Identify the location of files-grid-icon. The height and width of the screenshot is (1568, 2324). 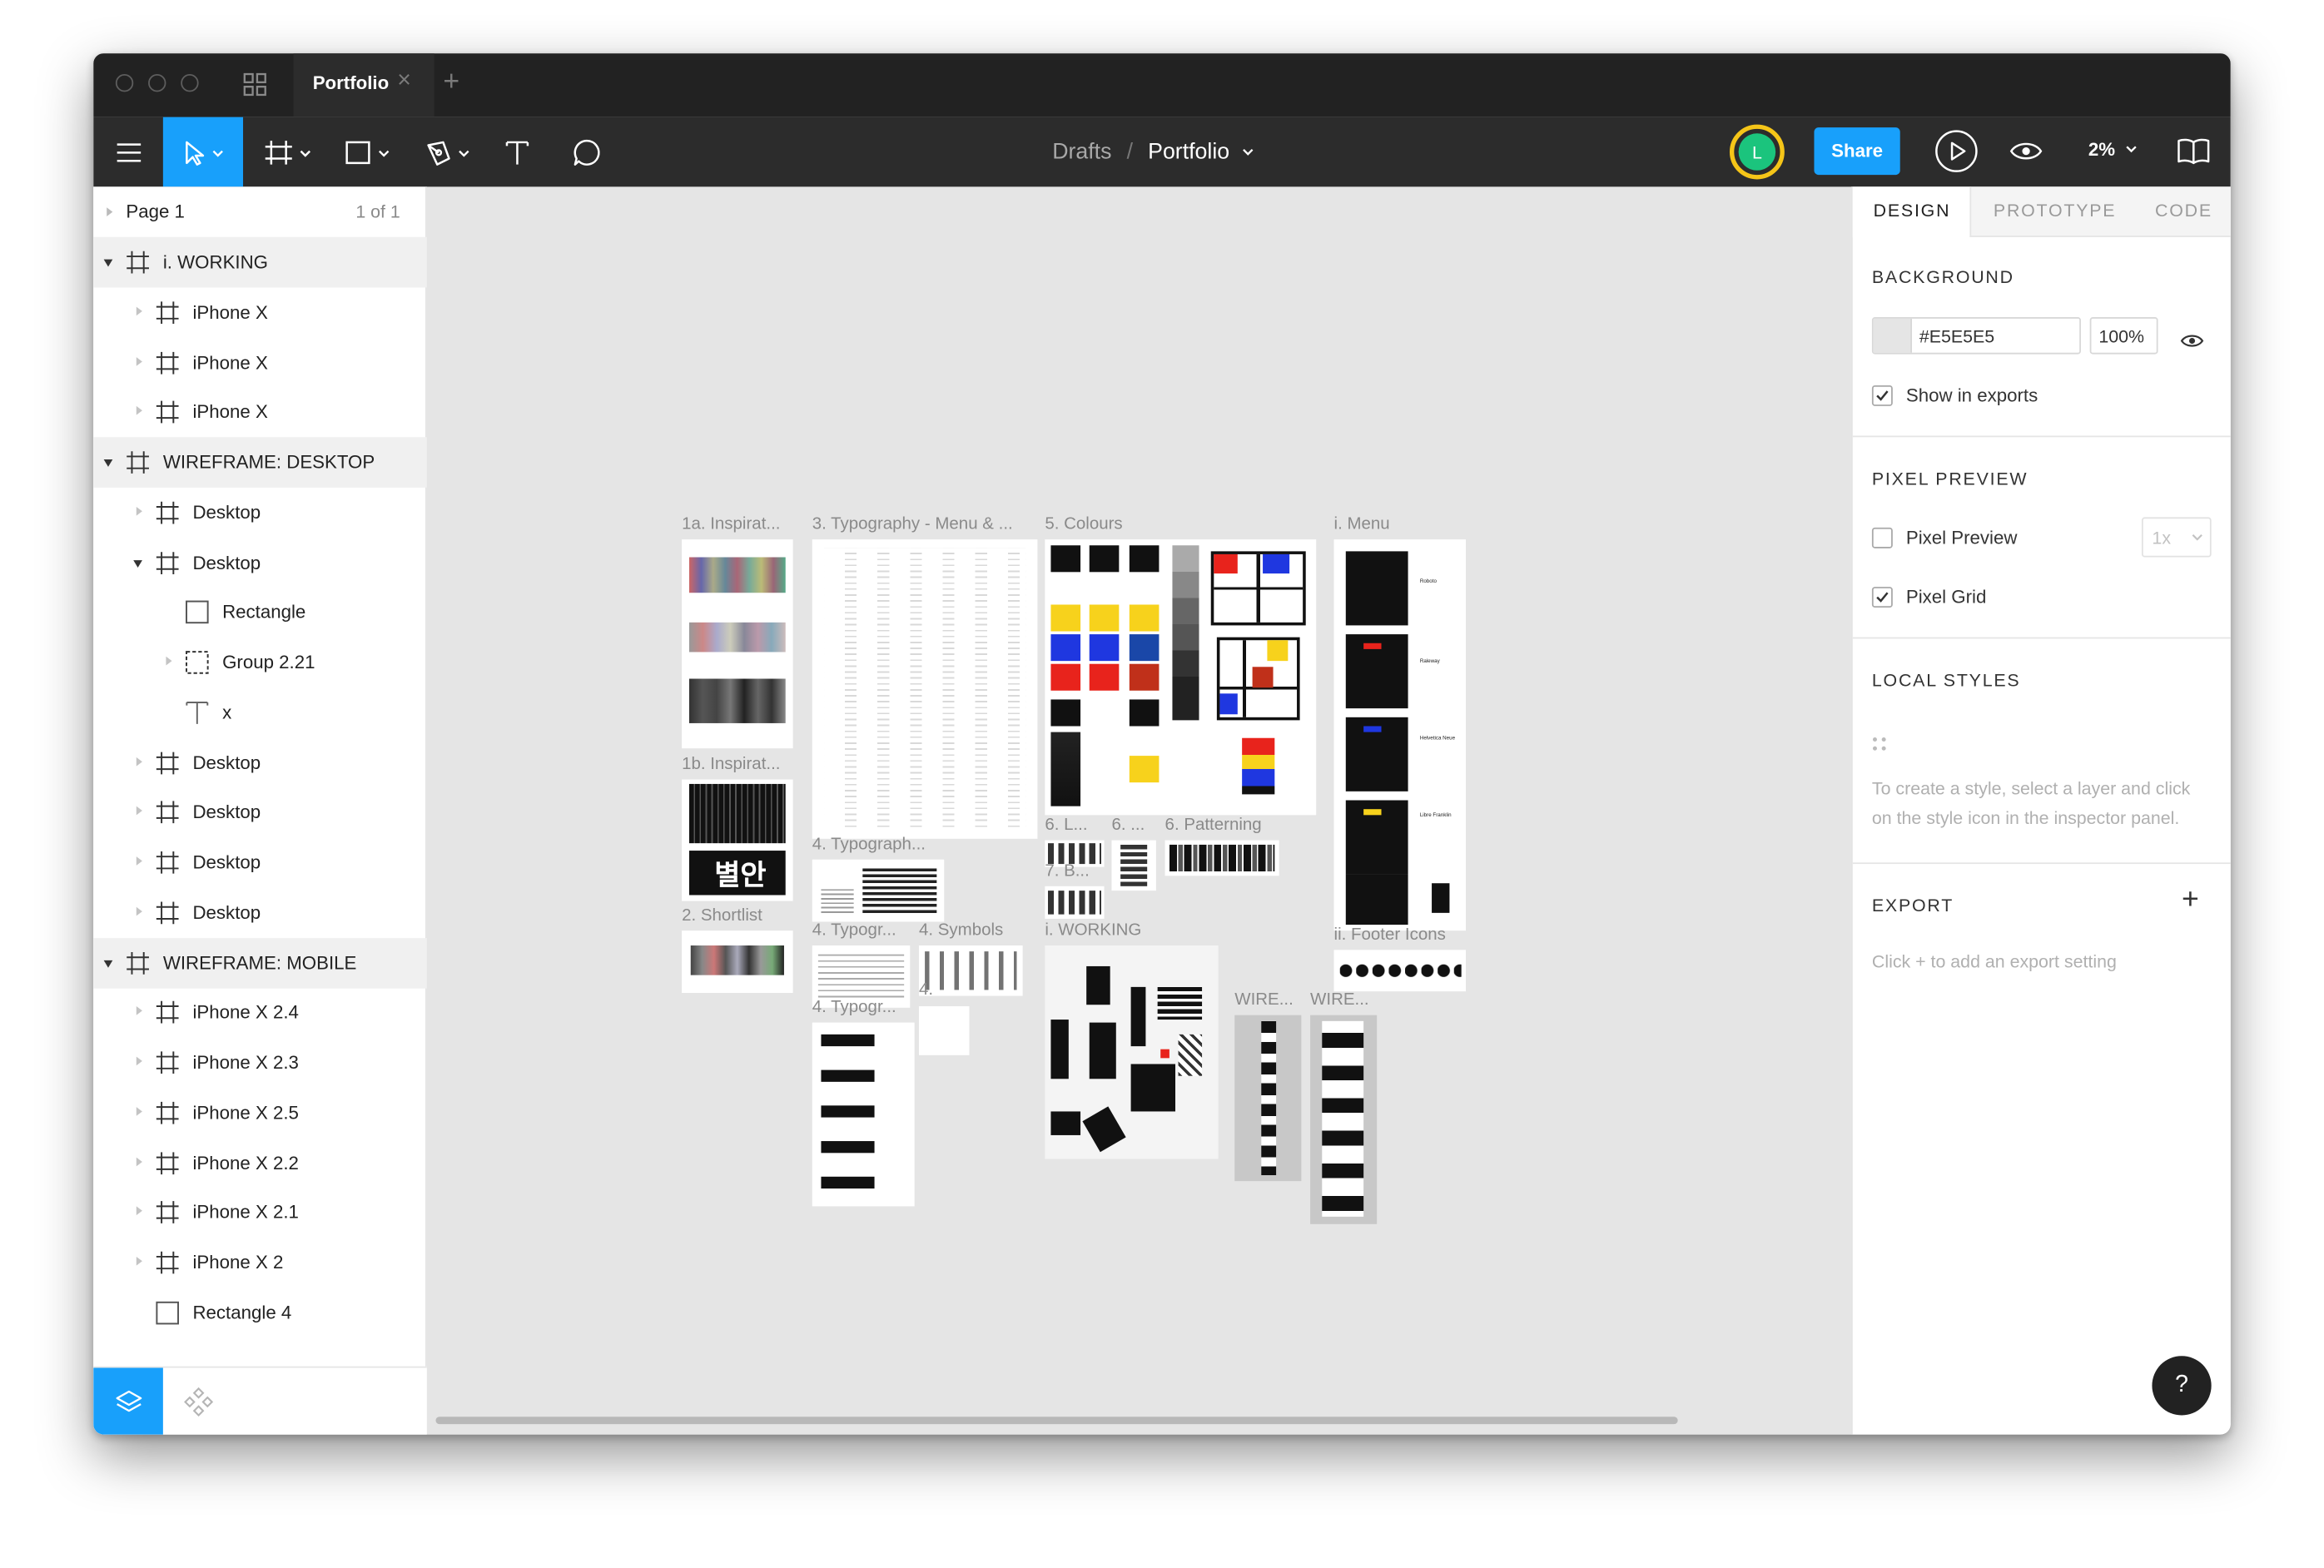
(254, 87).